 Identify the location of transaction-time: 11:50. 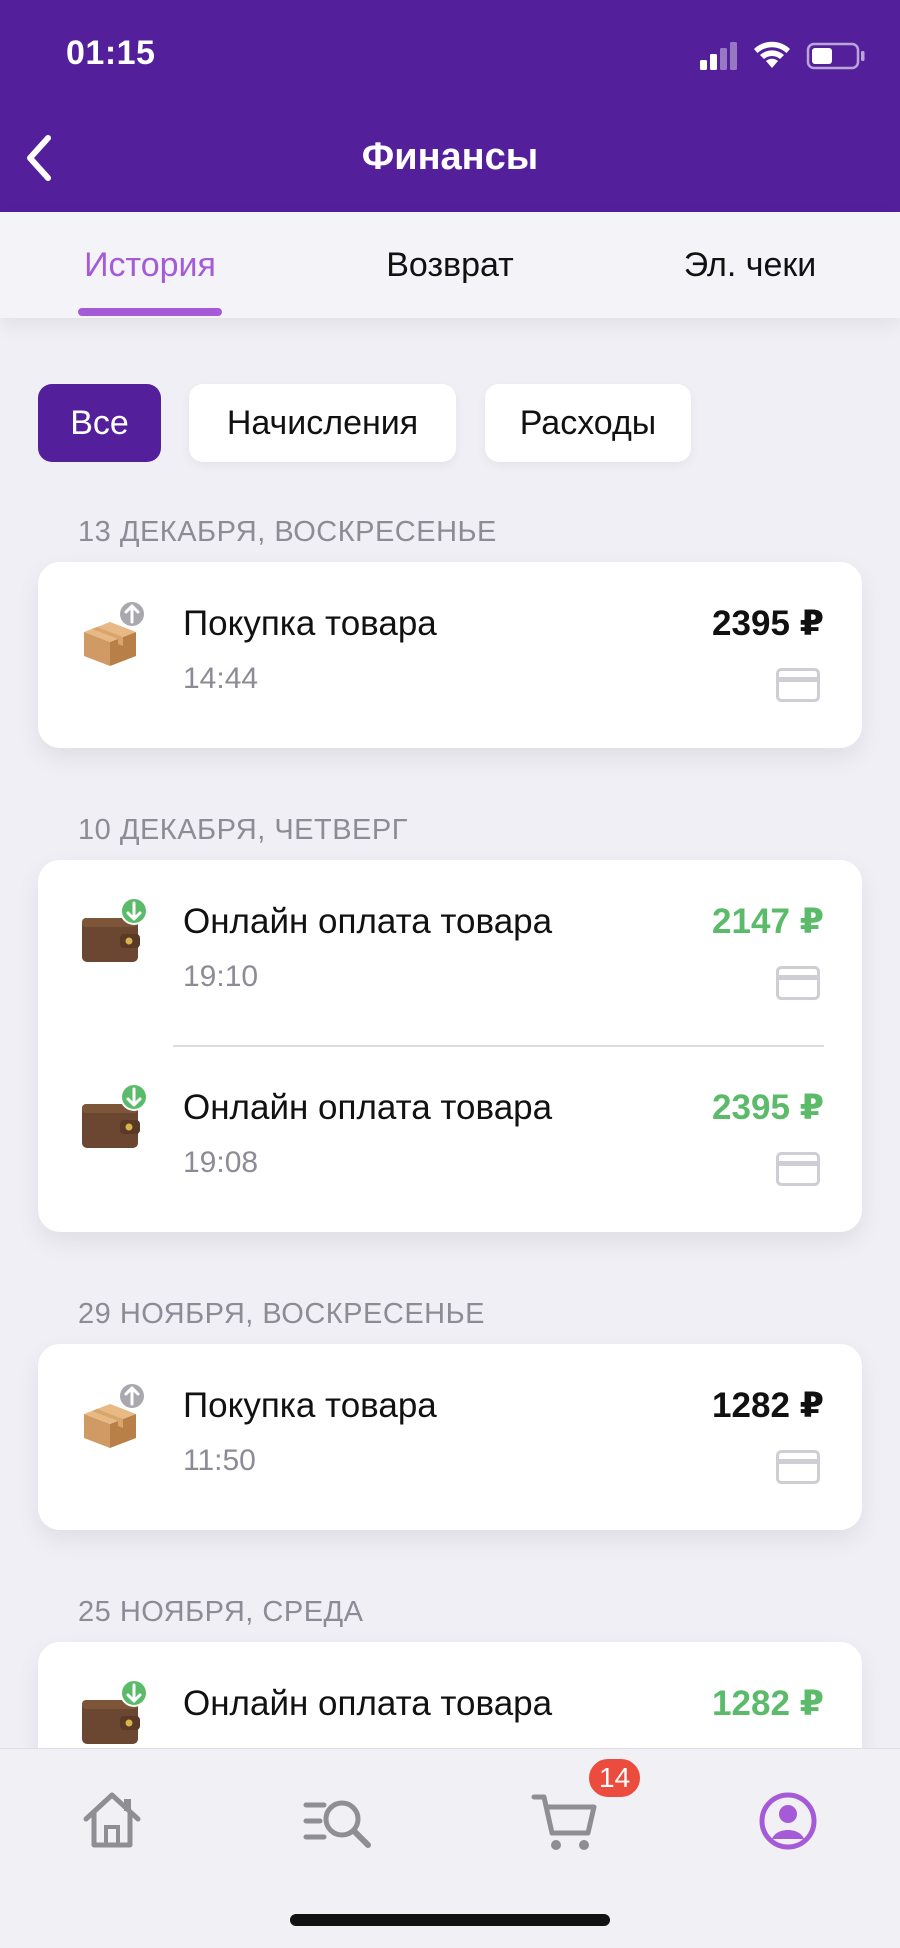
(219, 1460).